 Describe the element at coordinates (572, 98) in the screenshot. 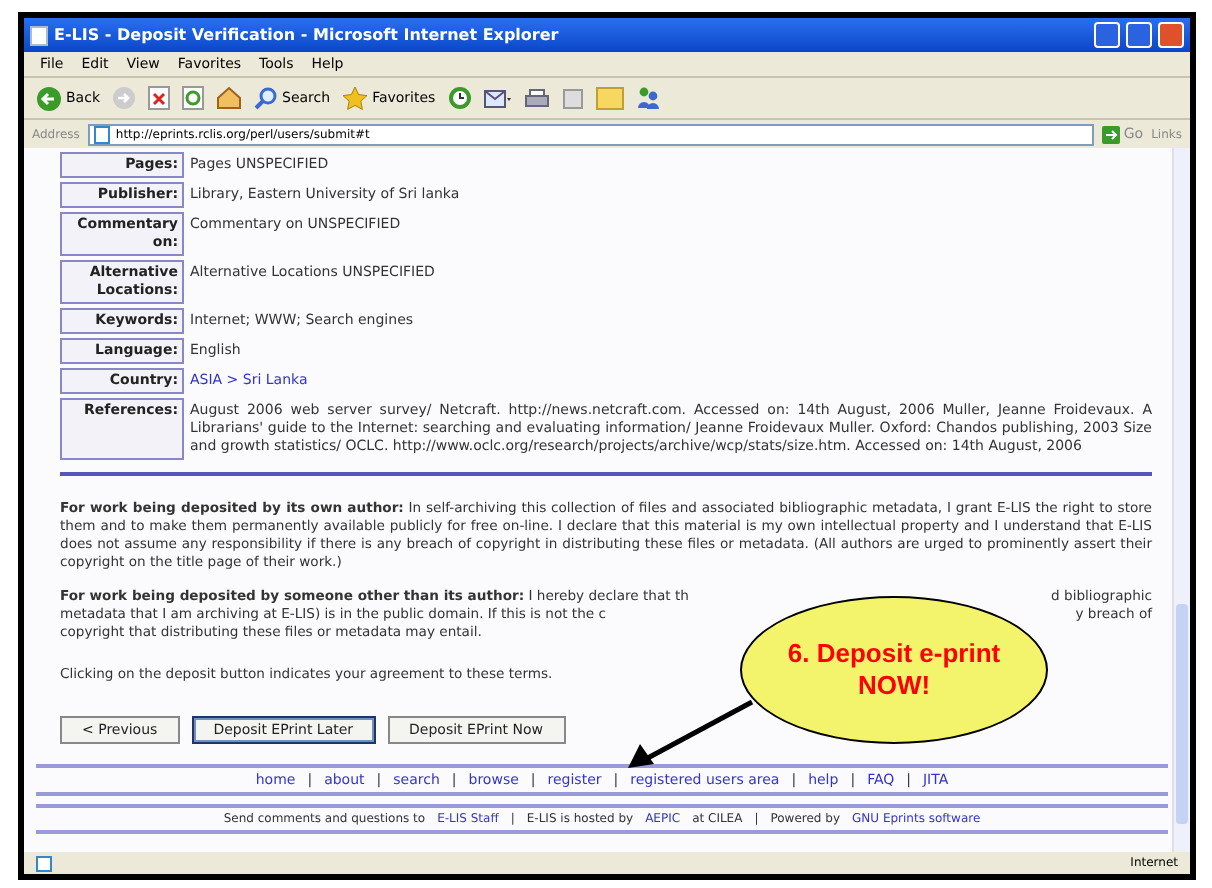

I see `document-icon` at that location.